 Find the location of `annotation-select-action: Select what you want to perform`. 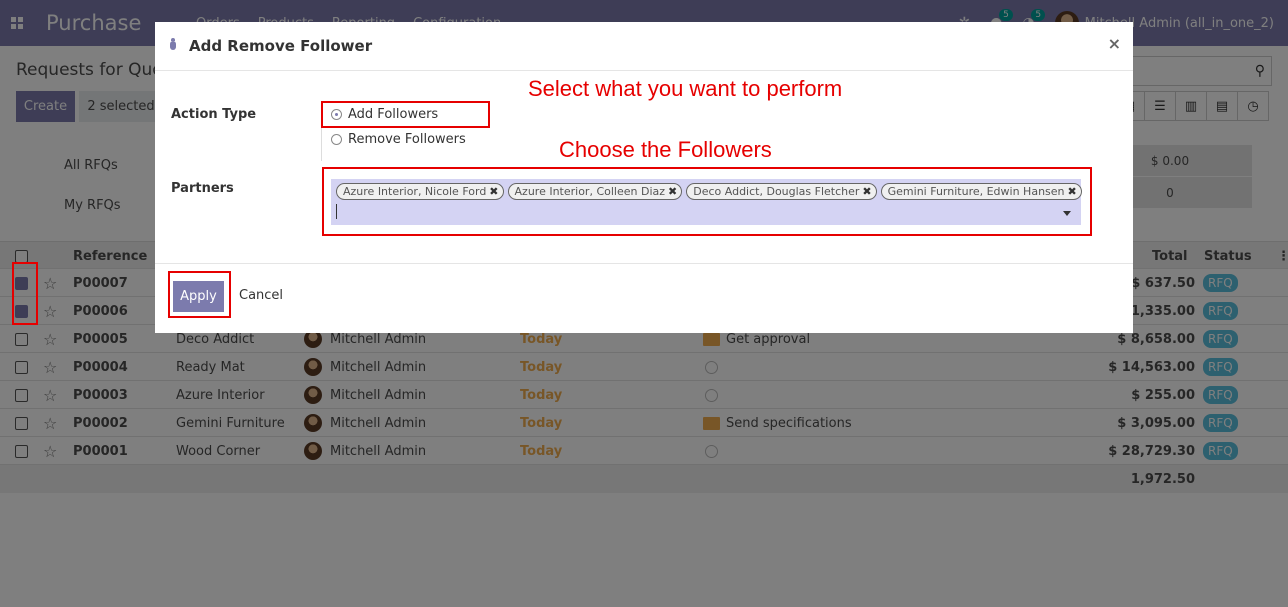

annotation-select-action: Select what you want to perform is located at coordinates (685, 88).